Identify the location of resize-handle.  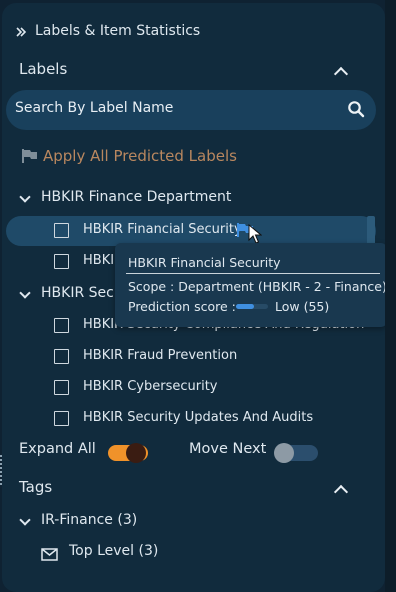
(2, 470).